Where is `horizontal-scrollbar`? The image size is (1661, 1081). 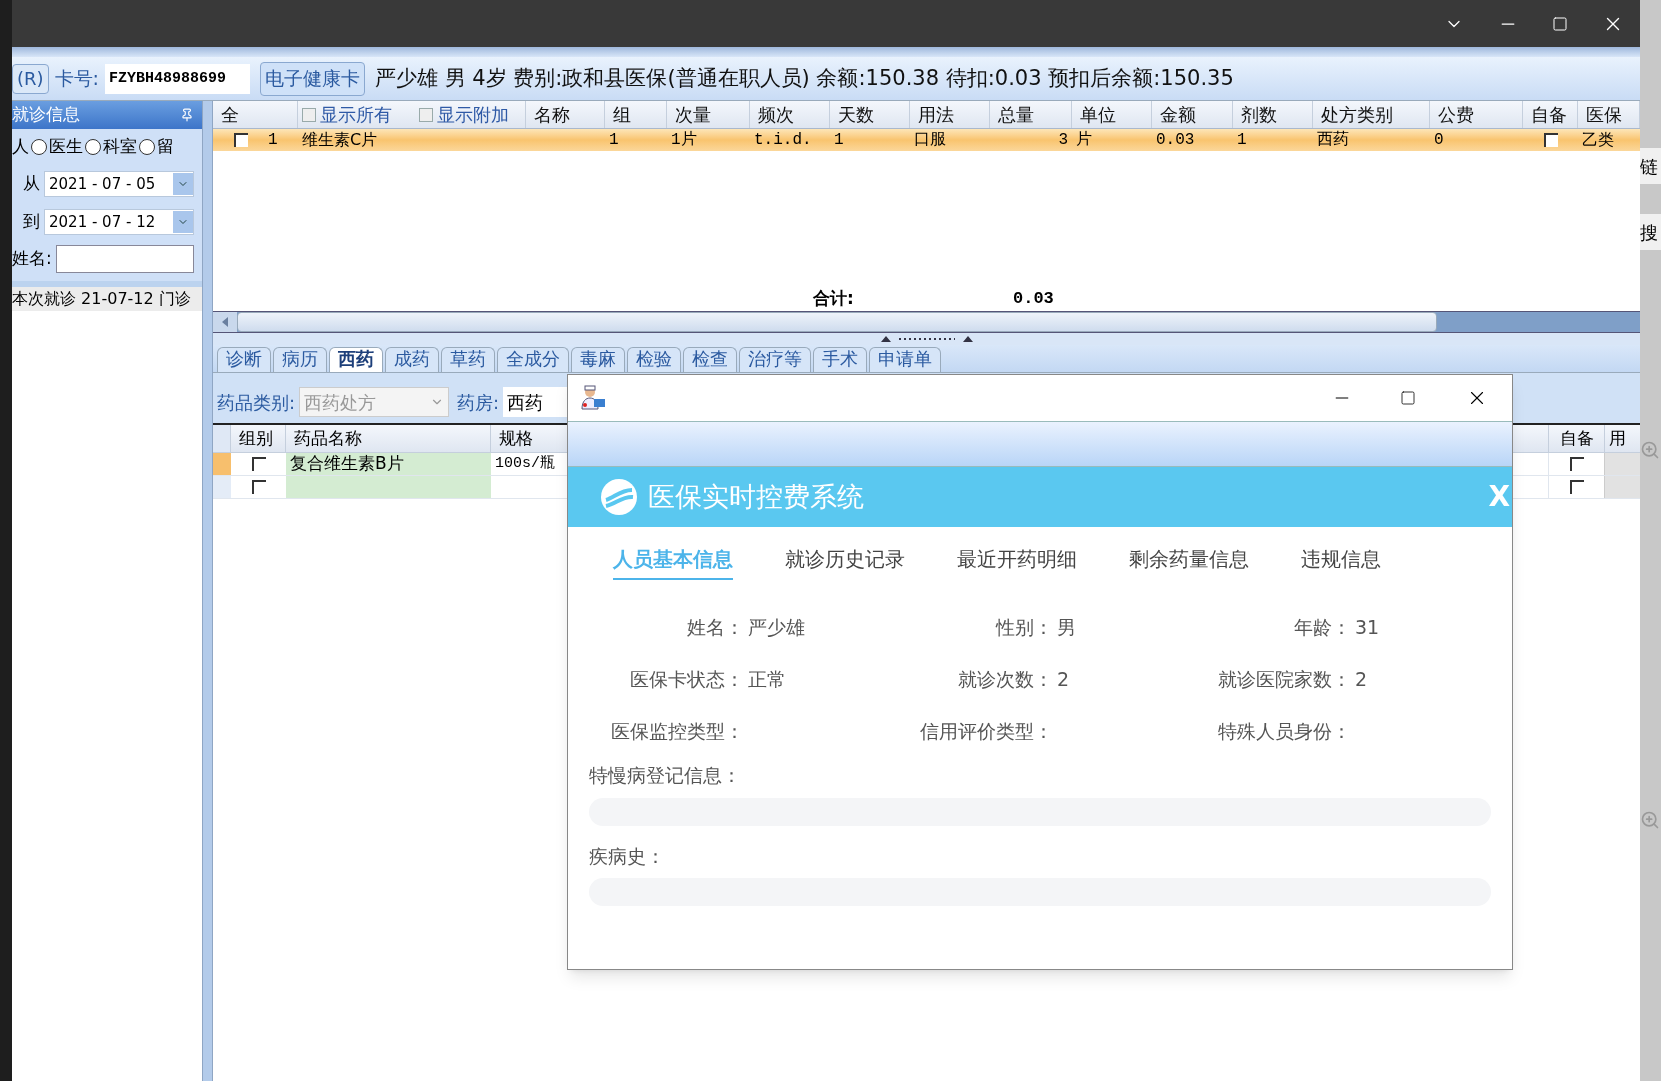
horizontal-scrollbar is located at coordinates (926, 322).